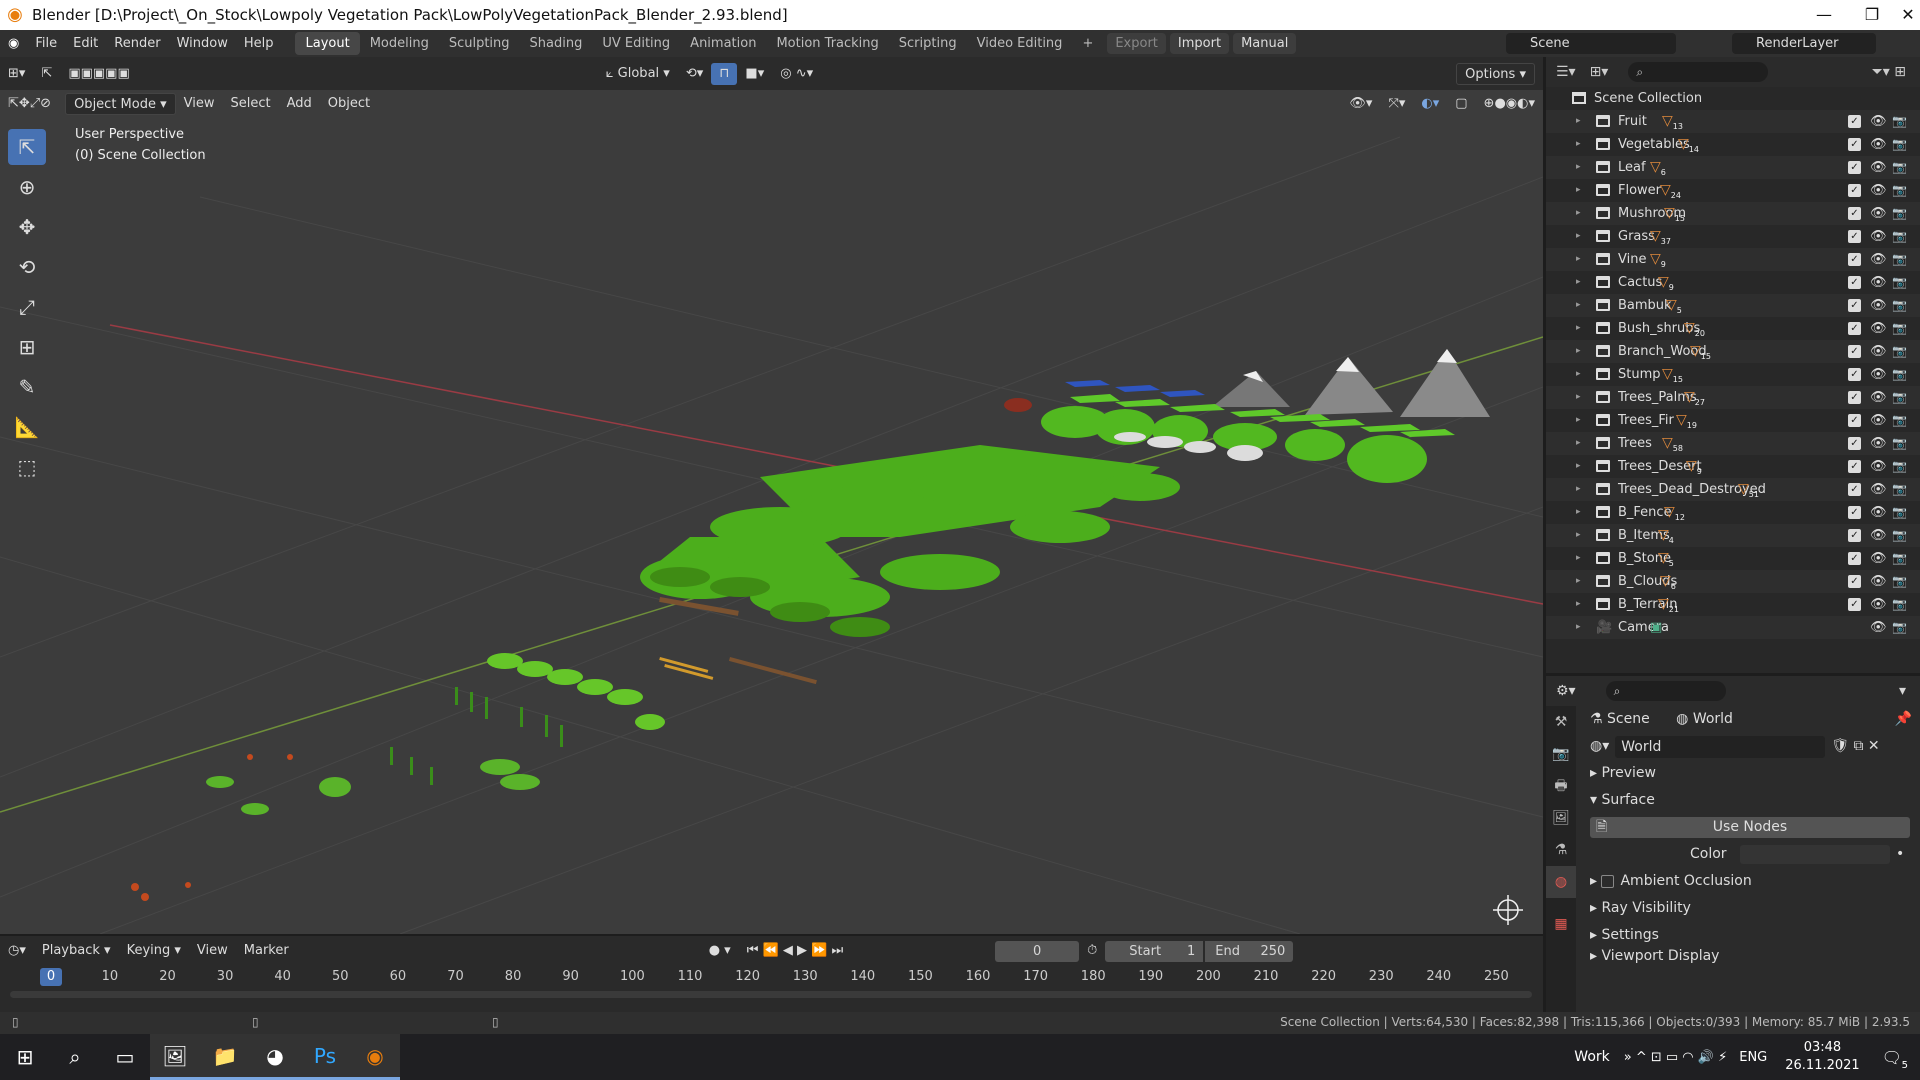 This screenshot has height=1080, width=1920. I want to click on panel-settings: ▸ Settings, so click(1750, 935).